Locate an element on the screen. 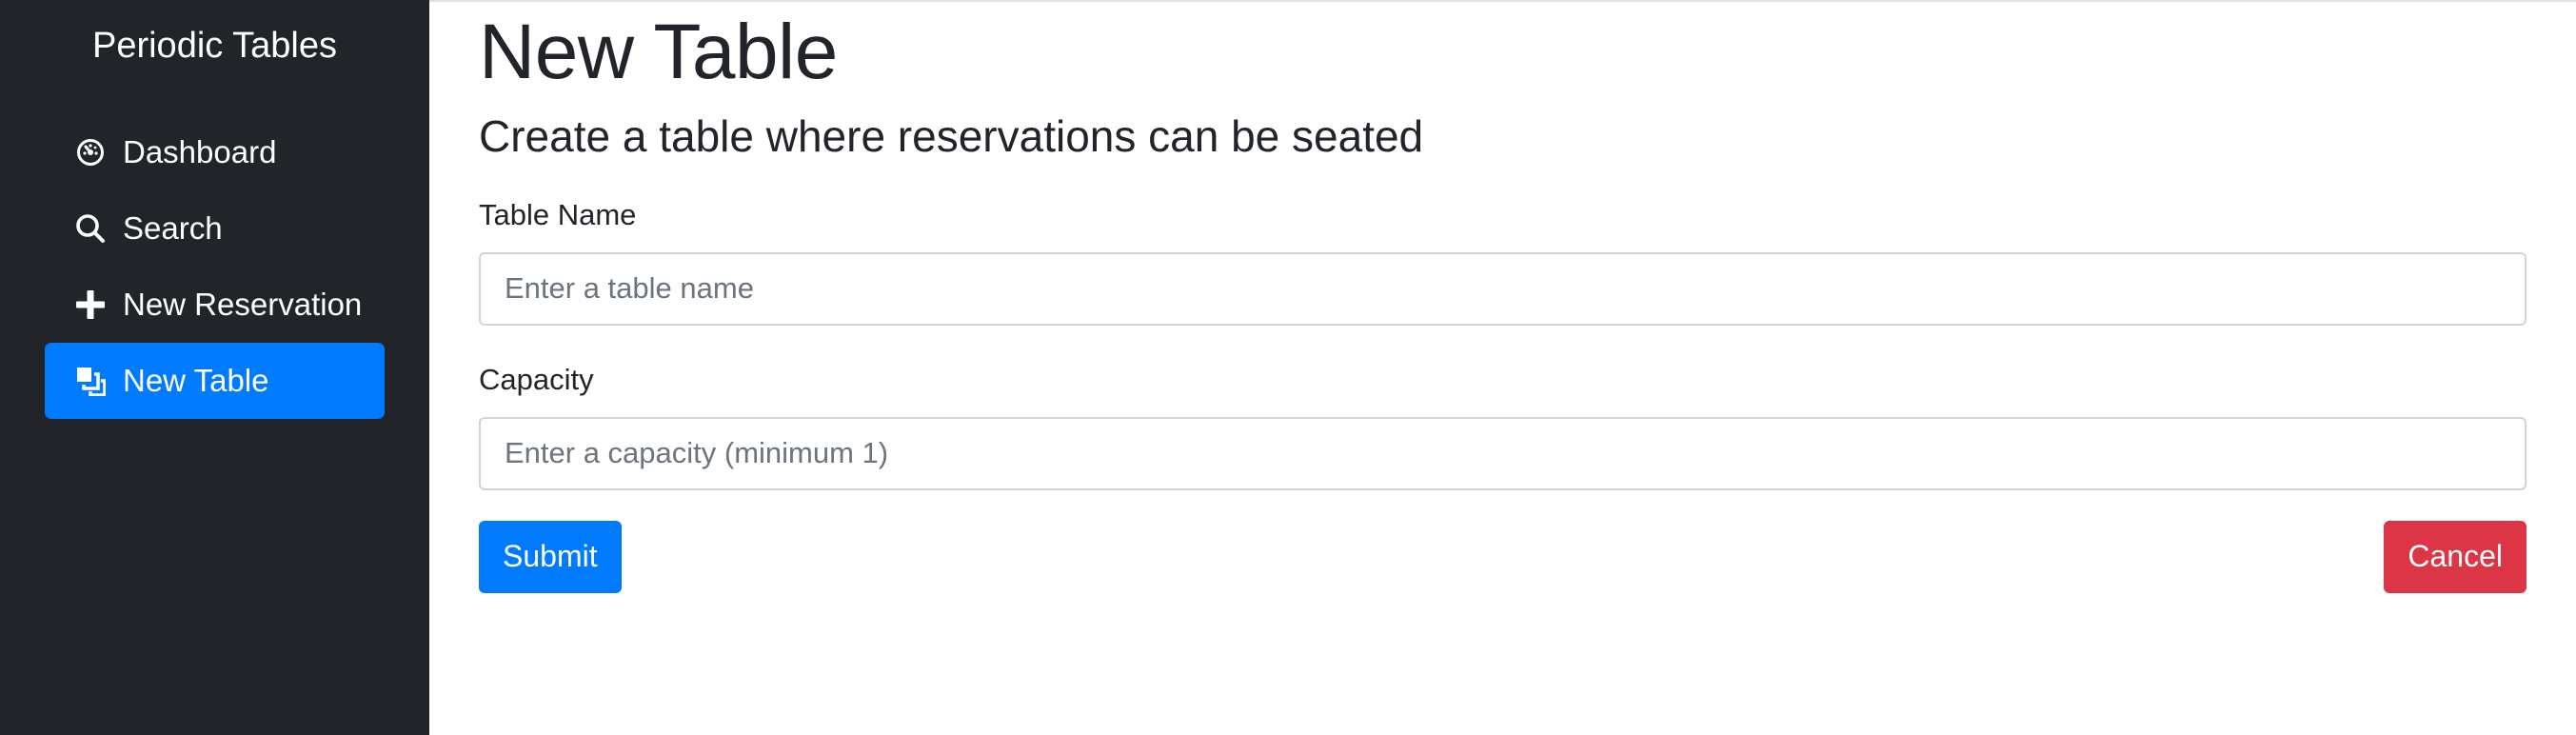 Image resolution: width=2576 pixels, height=735 pixels. page-title: New Table is located at coordinates (658, 52).